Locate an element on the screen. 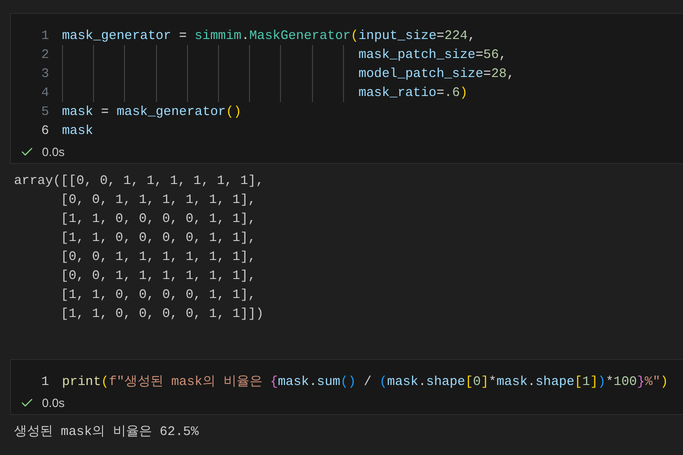 The image size is (683, 455). line-number: 3 is located at coordinates (44, 74).